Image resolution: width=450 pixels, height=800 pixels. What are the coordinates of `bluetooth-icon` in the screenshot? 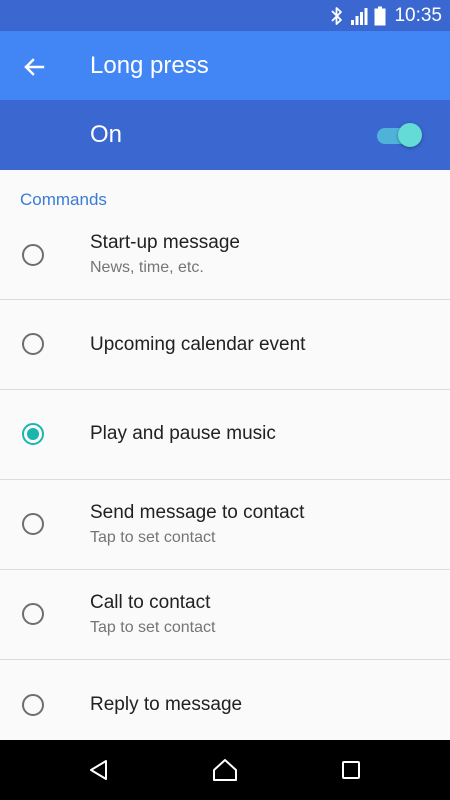 It's located at (337, 15).